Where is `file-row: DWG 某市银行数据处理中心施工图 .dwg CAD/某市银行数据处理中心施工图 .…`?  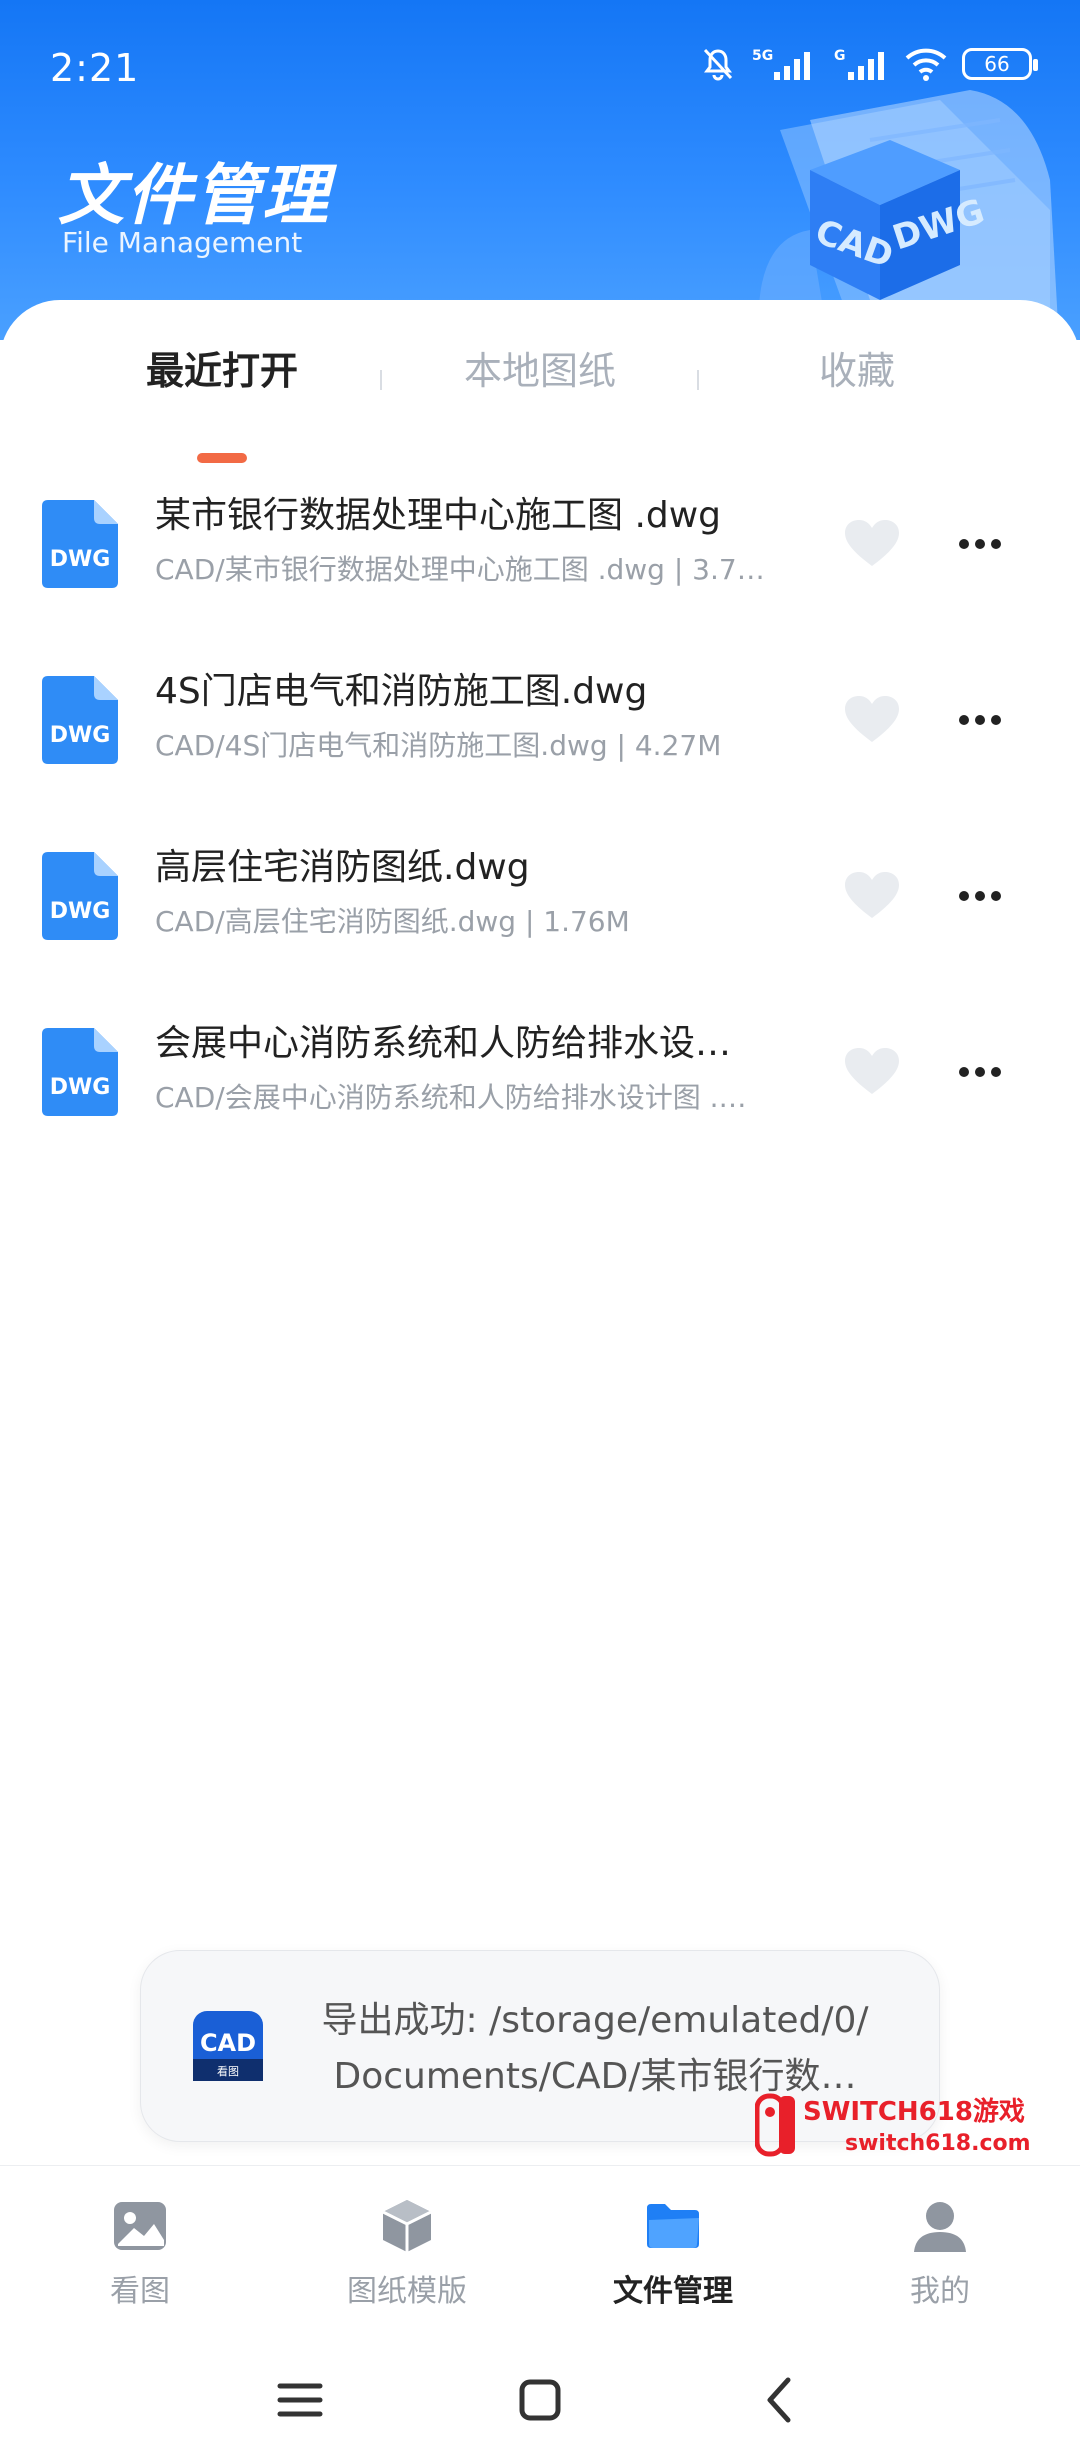
file-row: DWG 某市银行数据处理中心施工图 .dwg CAD/某市银行数据处理中心施工图 .… is located at coordinates (540, 538).